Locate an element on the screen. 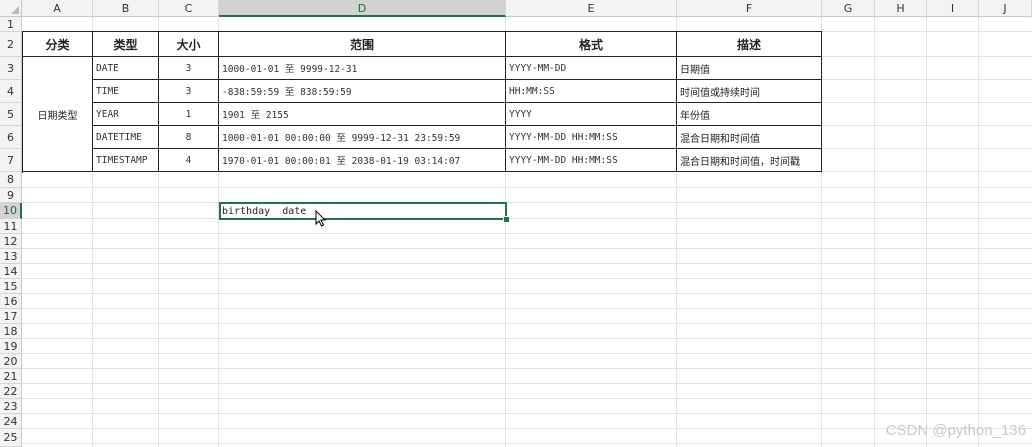 The height and width of the screenshot is (447, 1032). select-all-corner is located at coordinates (11, 8).